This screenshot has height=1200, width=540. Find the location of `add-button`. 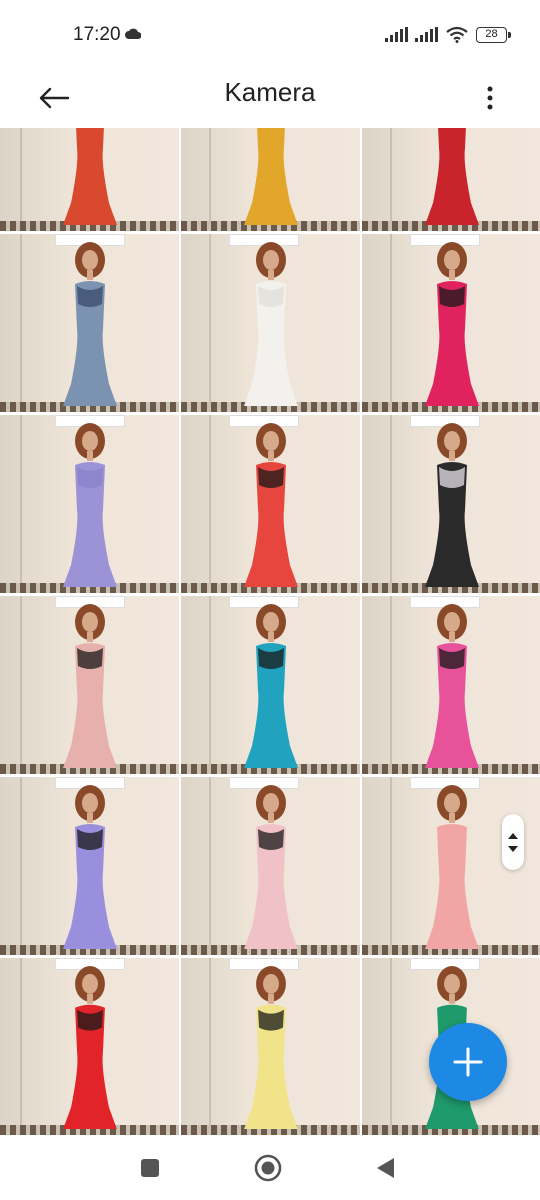

add-button is located at coordinates (468, 1062).